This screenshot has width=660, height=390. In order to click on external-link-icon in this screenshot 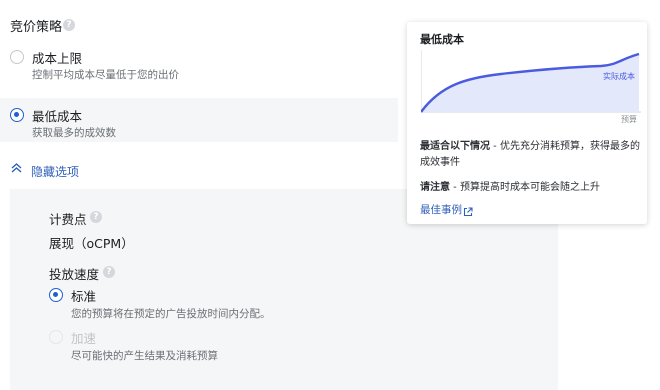, I will do `click(468, 211)`.